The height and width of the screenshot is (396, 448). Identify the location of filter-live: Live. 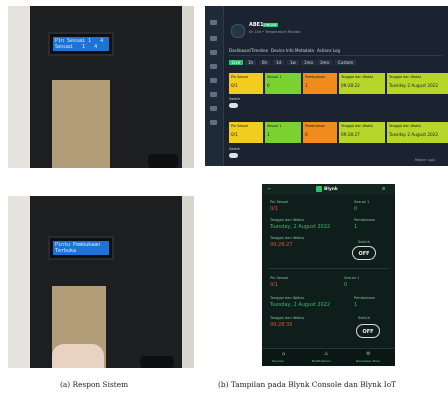
(236, 62).